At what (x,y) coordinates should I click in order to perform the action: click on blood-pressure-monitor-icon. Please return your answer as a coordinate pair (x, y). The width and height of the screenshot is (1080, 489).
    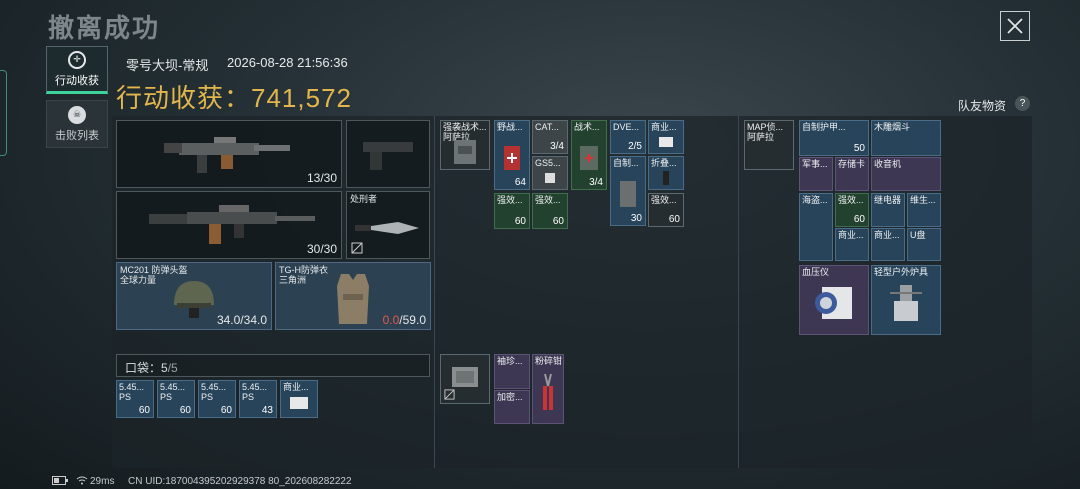
    Looking at the image, I should click on (833, 303).